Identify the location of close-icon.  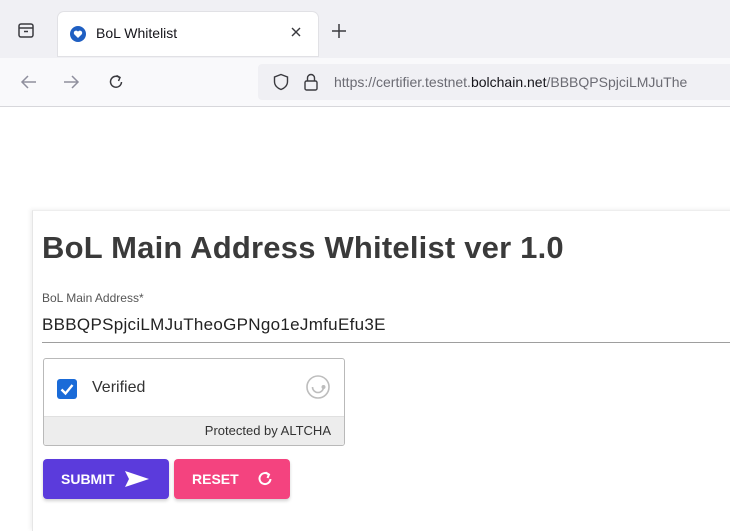
(296, 32).